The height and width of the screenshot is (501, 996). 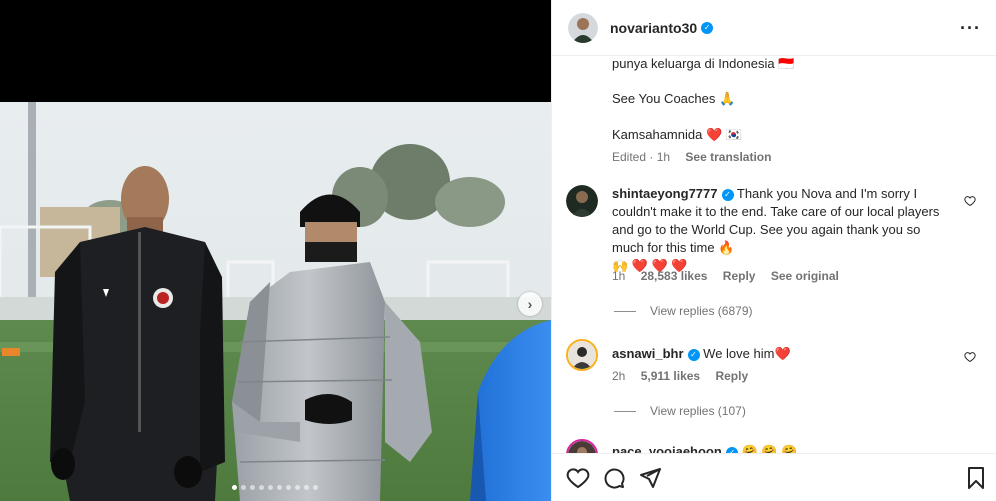 What do you see at coordinates (698, 411) in the screenshot?
I see `view-replies-label: View replies (107)` at bounding box center [698, 411].